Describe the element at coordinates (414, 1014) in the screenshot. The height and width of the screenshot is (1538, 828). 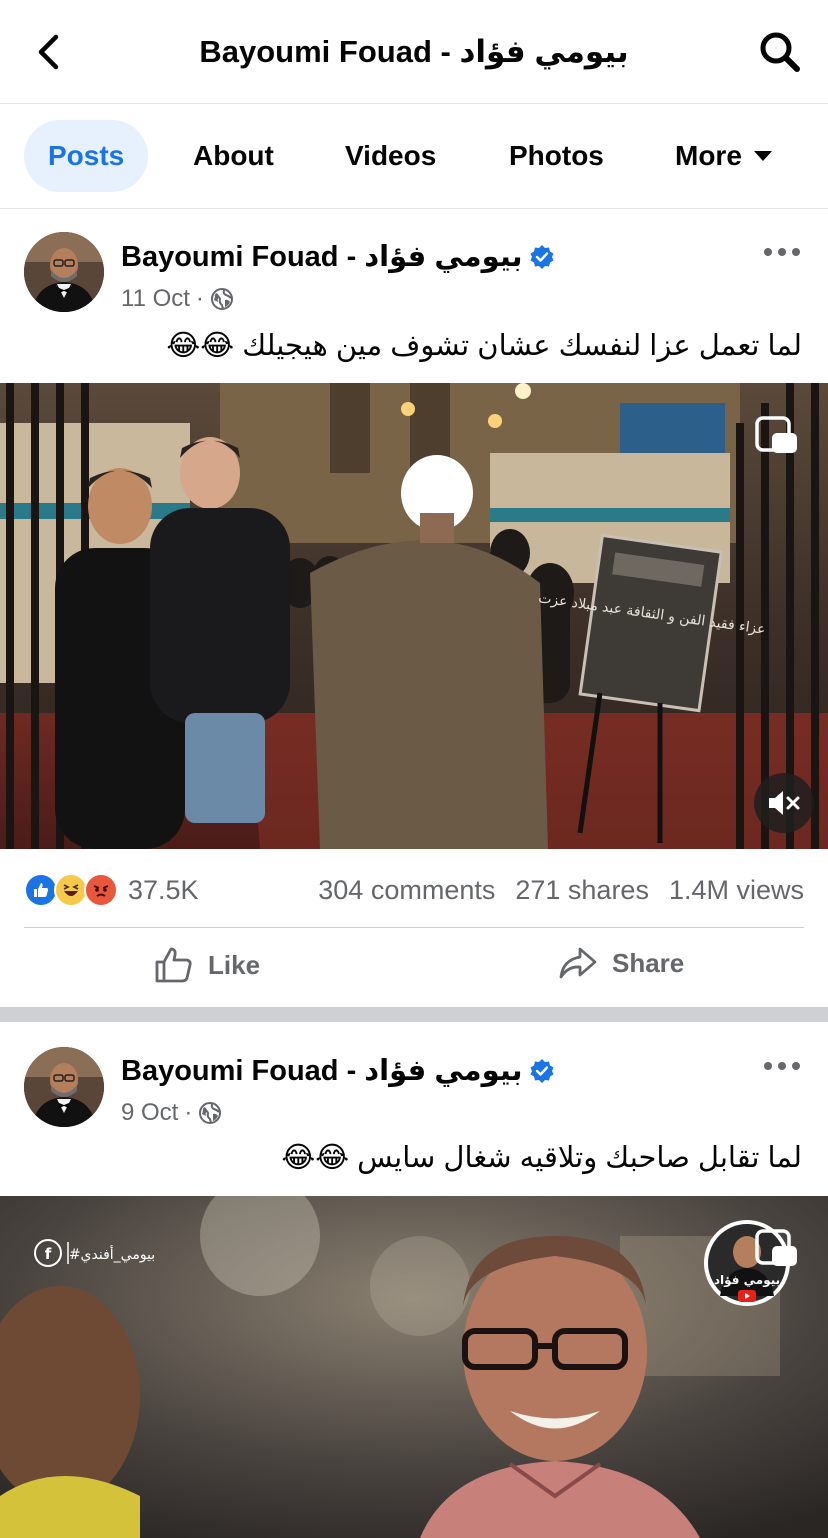
I see `feed-separator` at that location.